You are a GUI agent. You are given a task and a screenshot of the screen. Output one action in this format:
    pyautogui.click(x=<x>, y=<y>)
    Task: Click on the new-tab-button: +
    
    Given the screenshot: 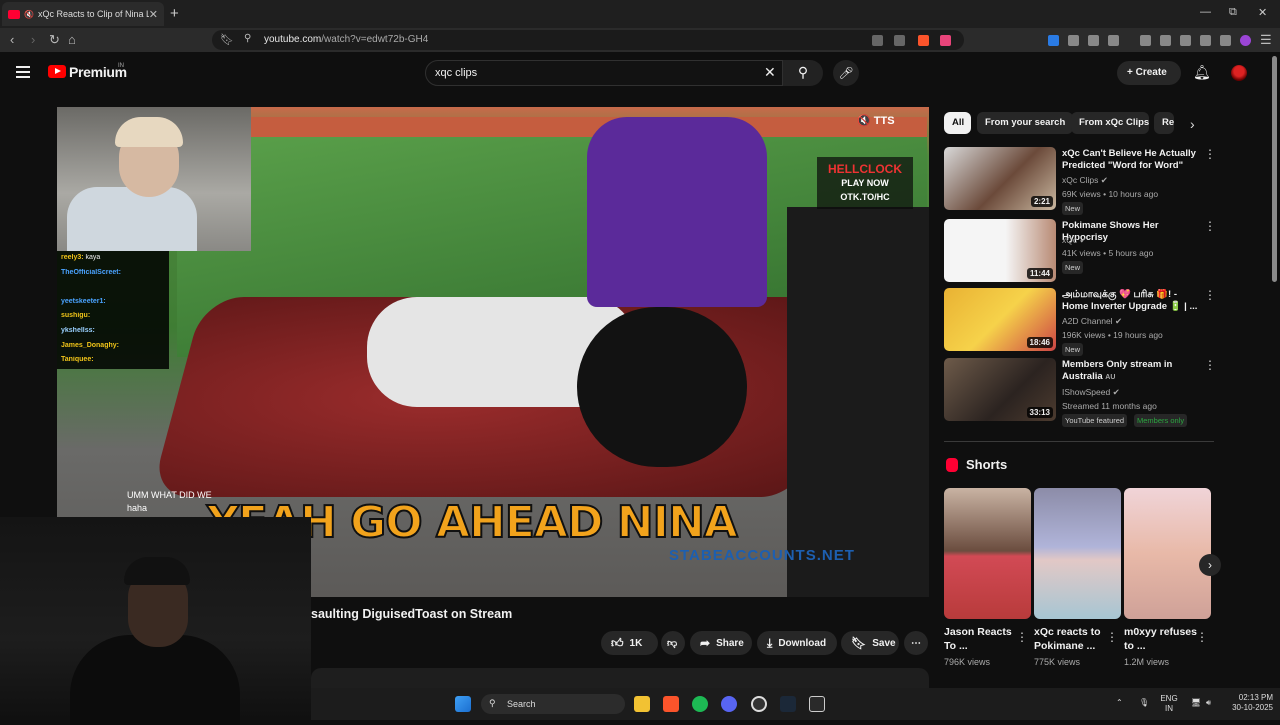 What is the action you would take?
    pyautogui.click(x=174, y=13)
    